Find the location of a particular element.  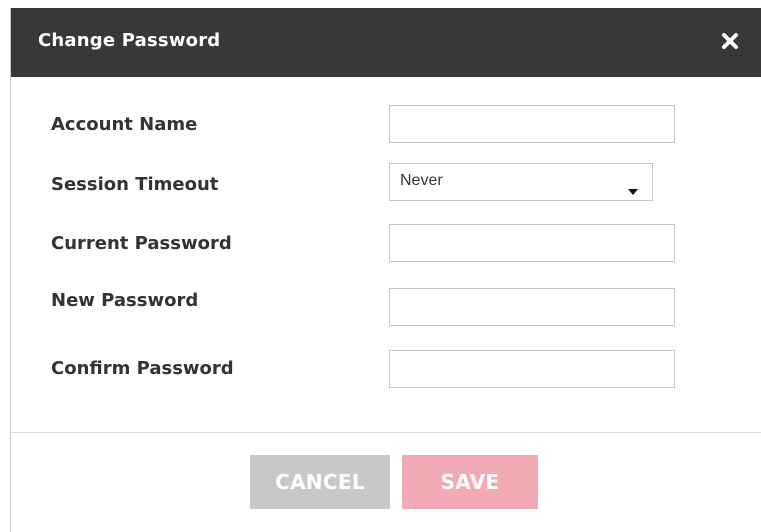

session-timeout-select: Never is located at coordinates (521, 182).